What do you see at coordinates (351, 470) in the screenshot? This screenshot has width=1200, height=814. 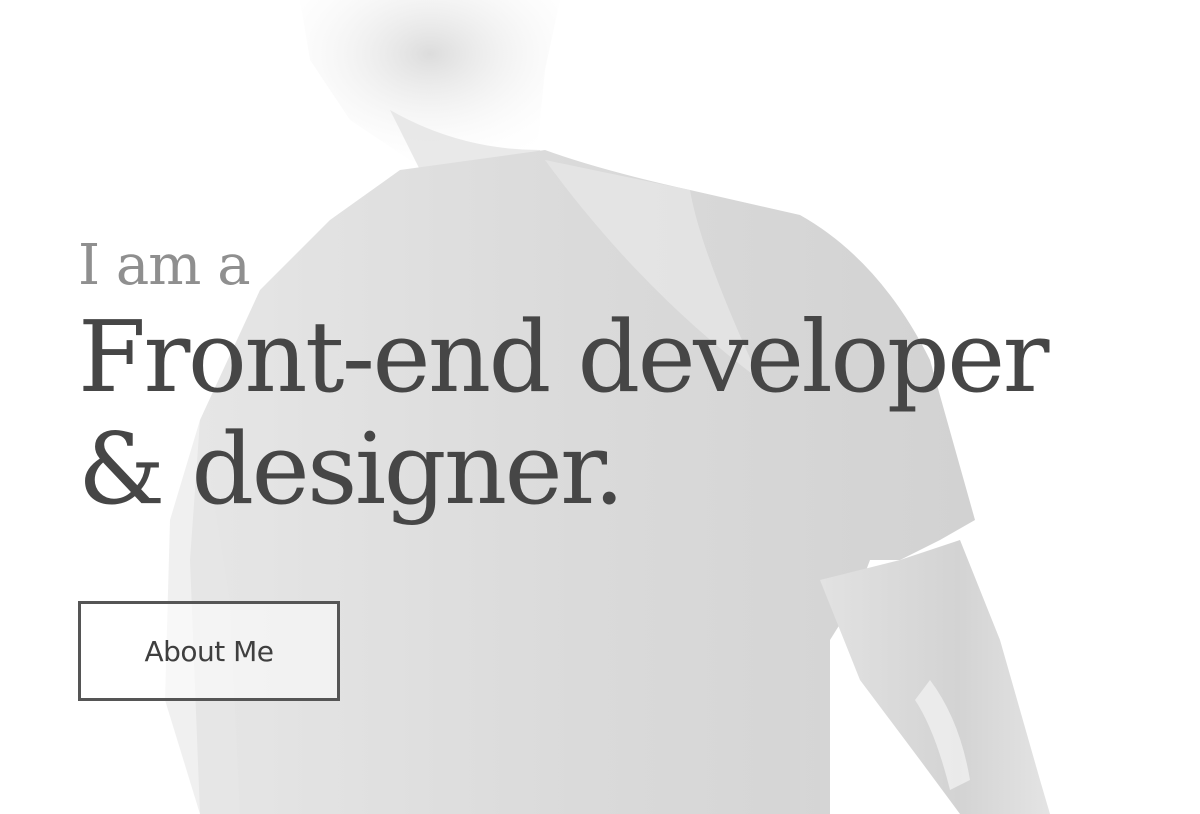 I see `headline-line-2: & designer.` at bounding box center [351, 470].